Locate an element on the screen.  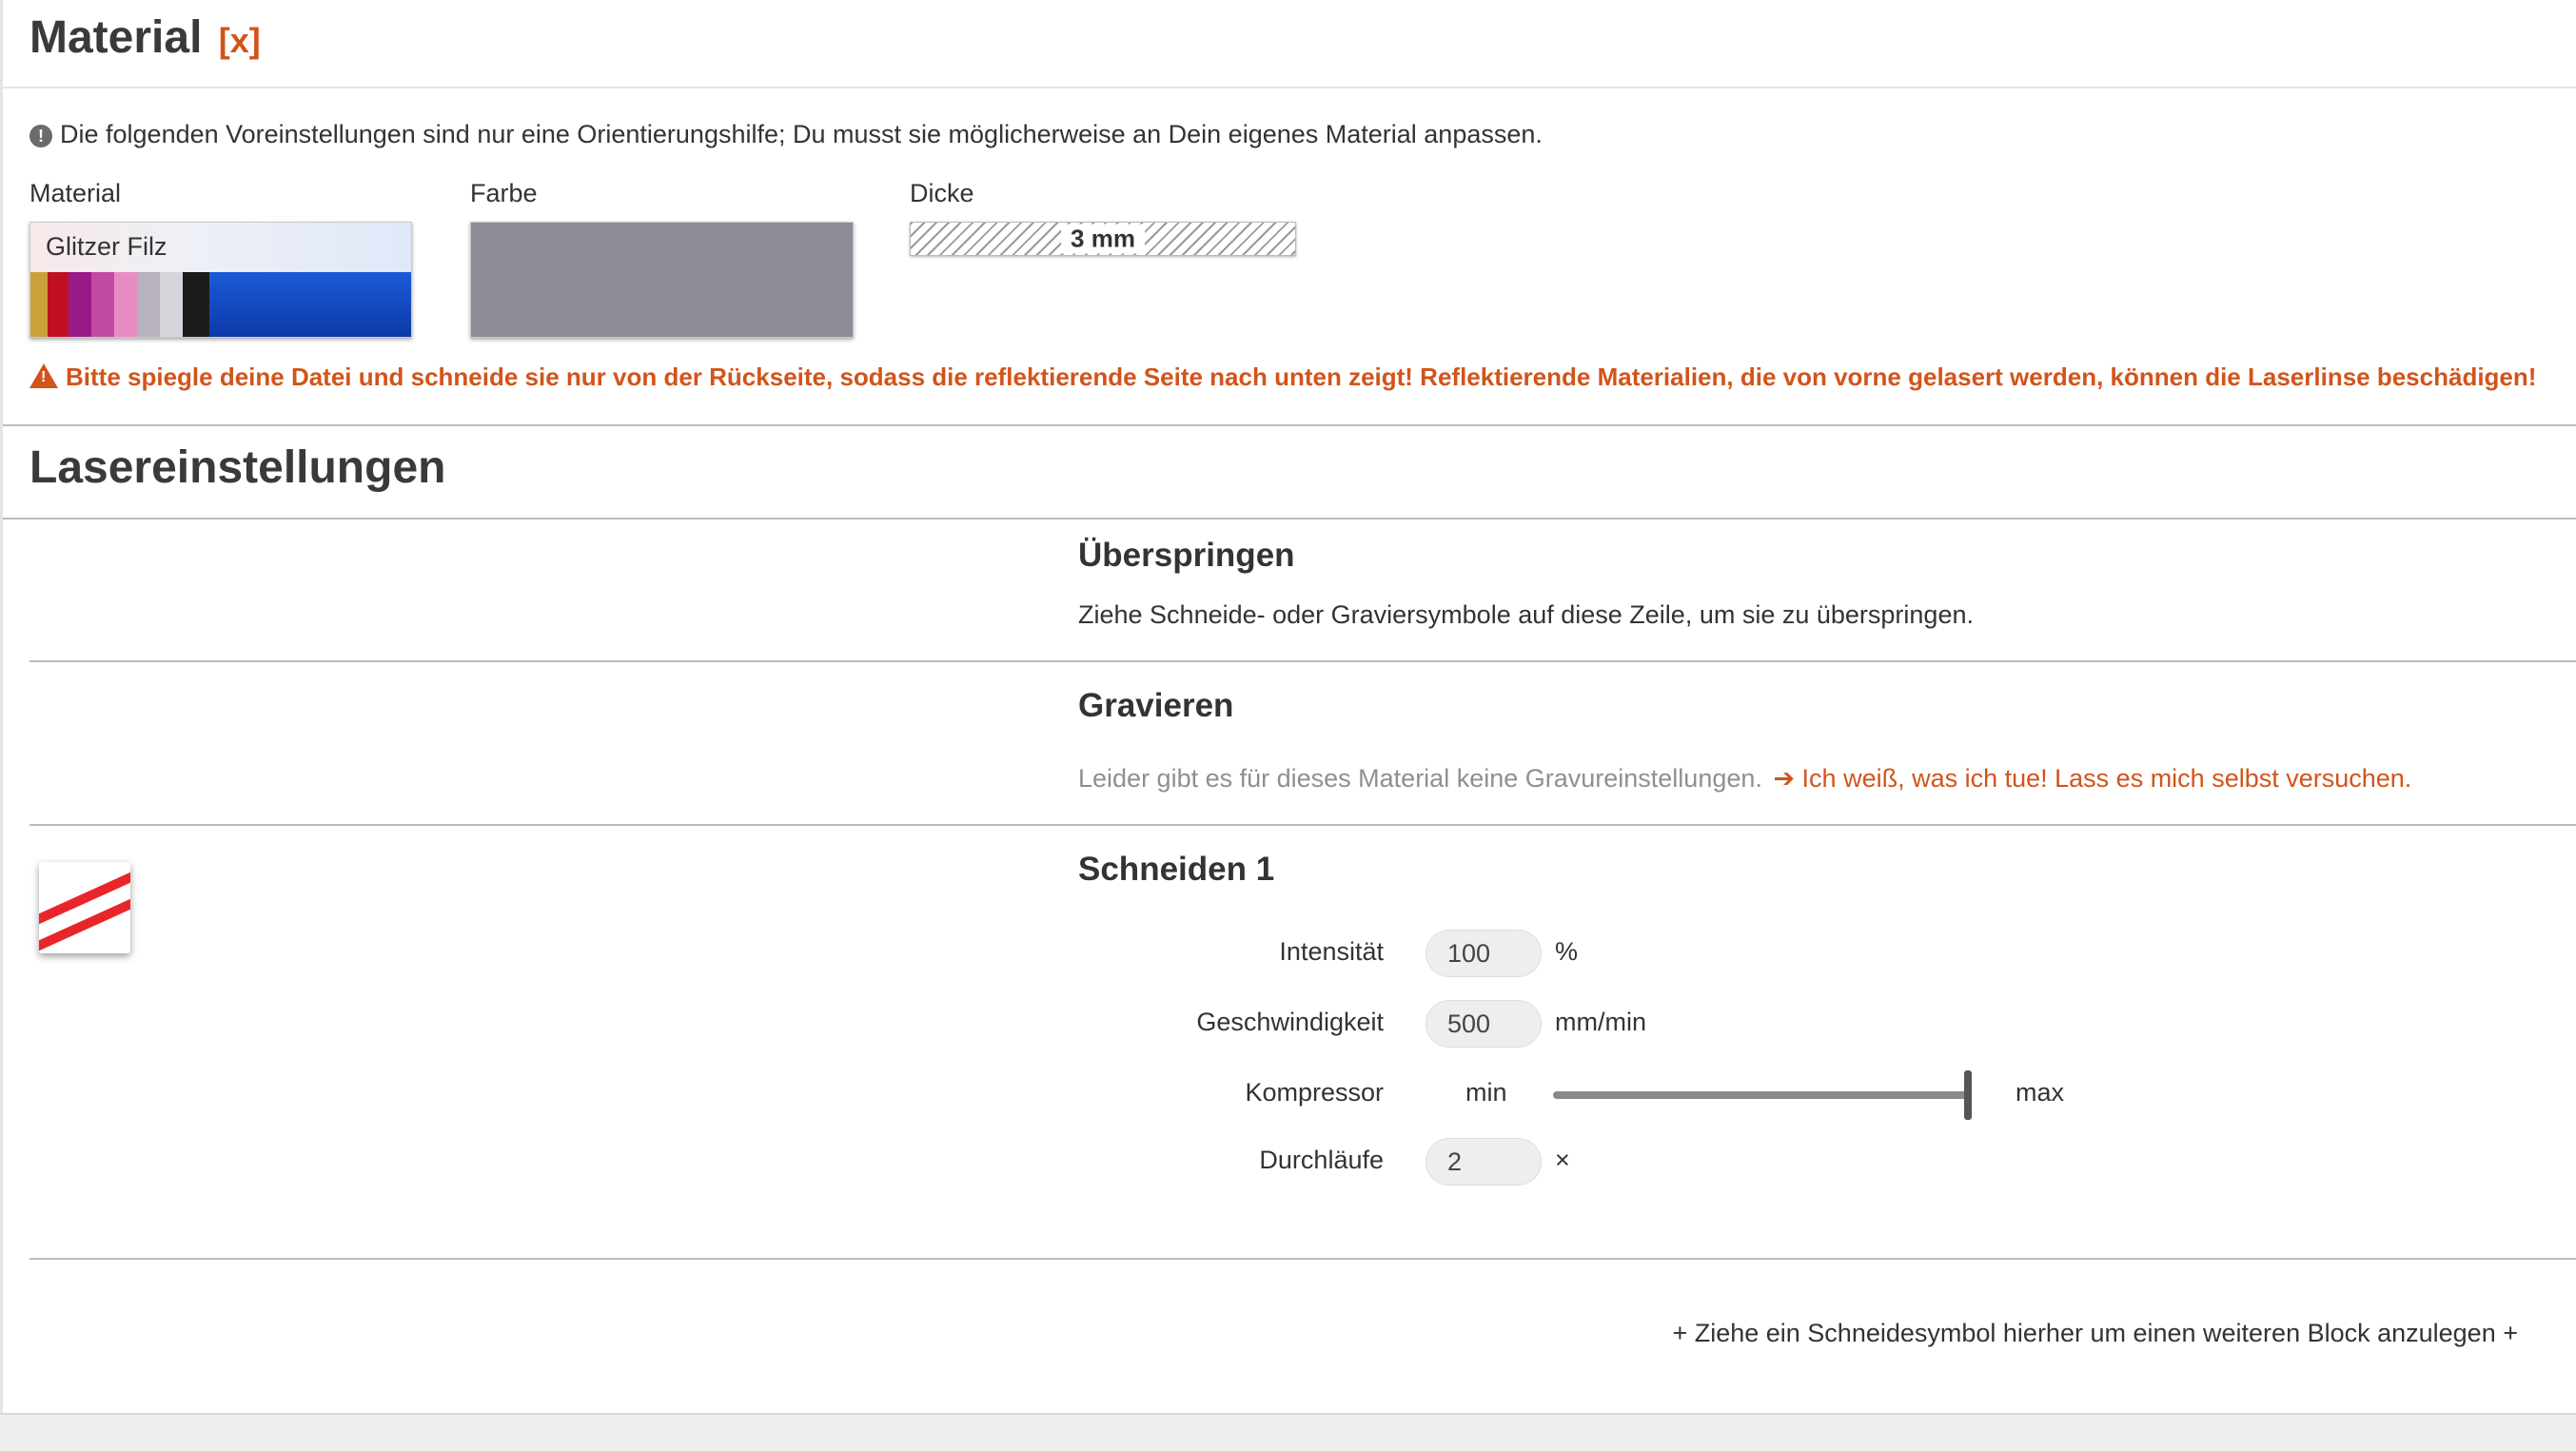
material-selector: Glitzer Filz is located at coordinates (220, 280).